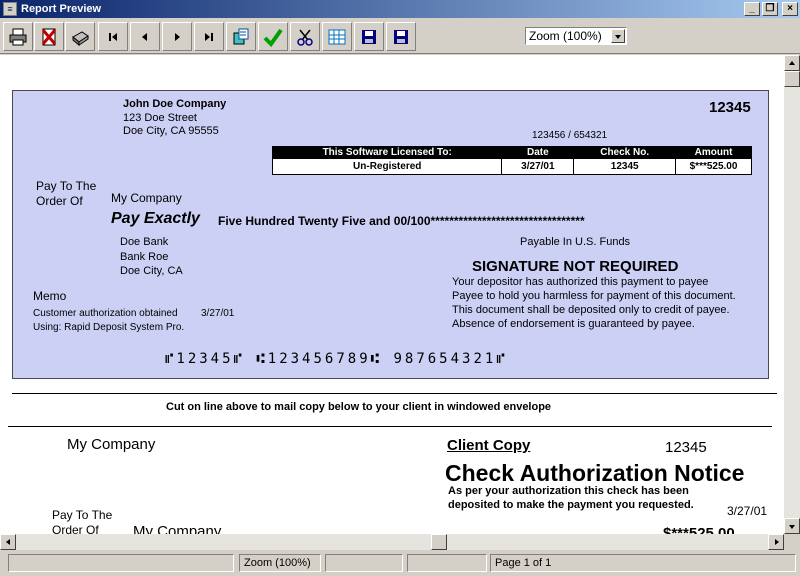 This screenshot has height=576, width=800. Describe the element at coordinates (218, 313) in the screenshot. I see `memo-date: 3/27/01` at that location.